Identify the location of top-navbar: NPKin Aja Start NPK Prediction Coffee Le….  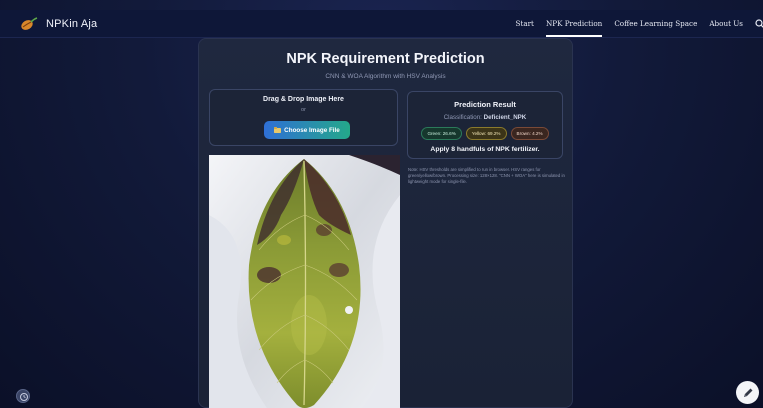
(381, 24).